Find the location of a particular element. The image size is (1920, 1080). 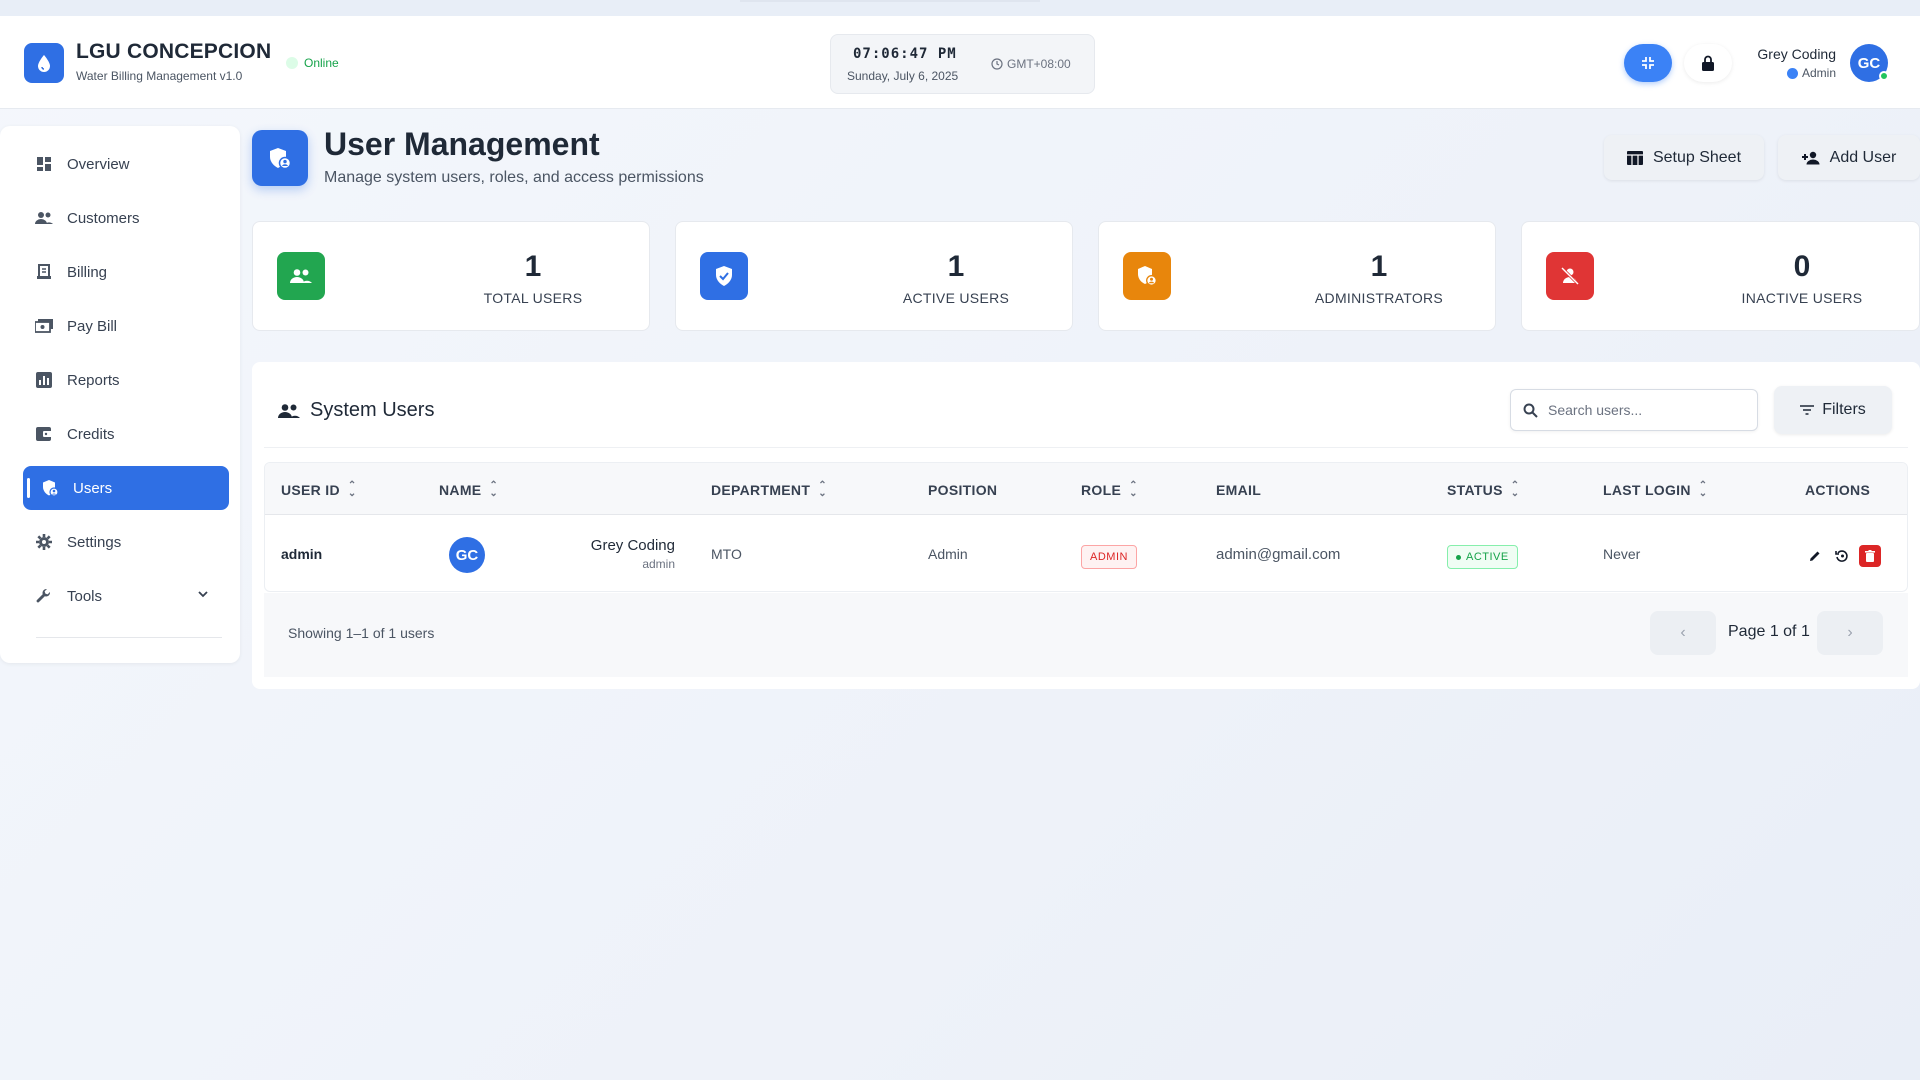

verified-icon is located at coordinates (1792, 73).